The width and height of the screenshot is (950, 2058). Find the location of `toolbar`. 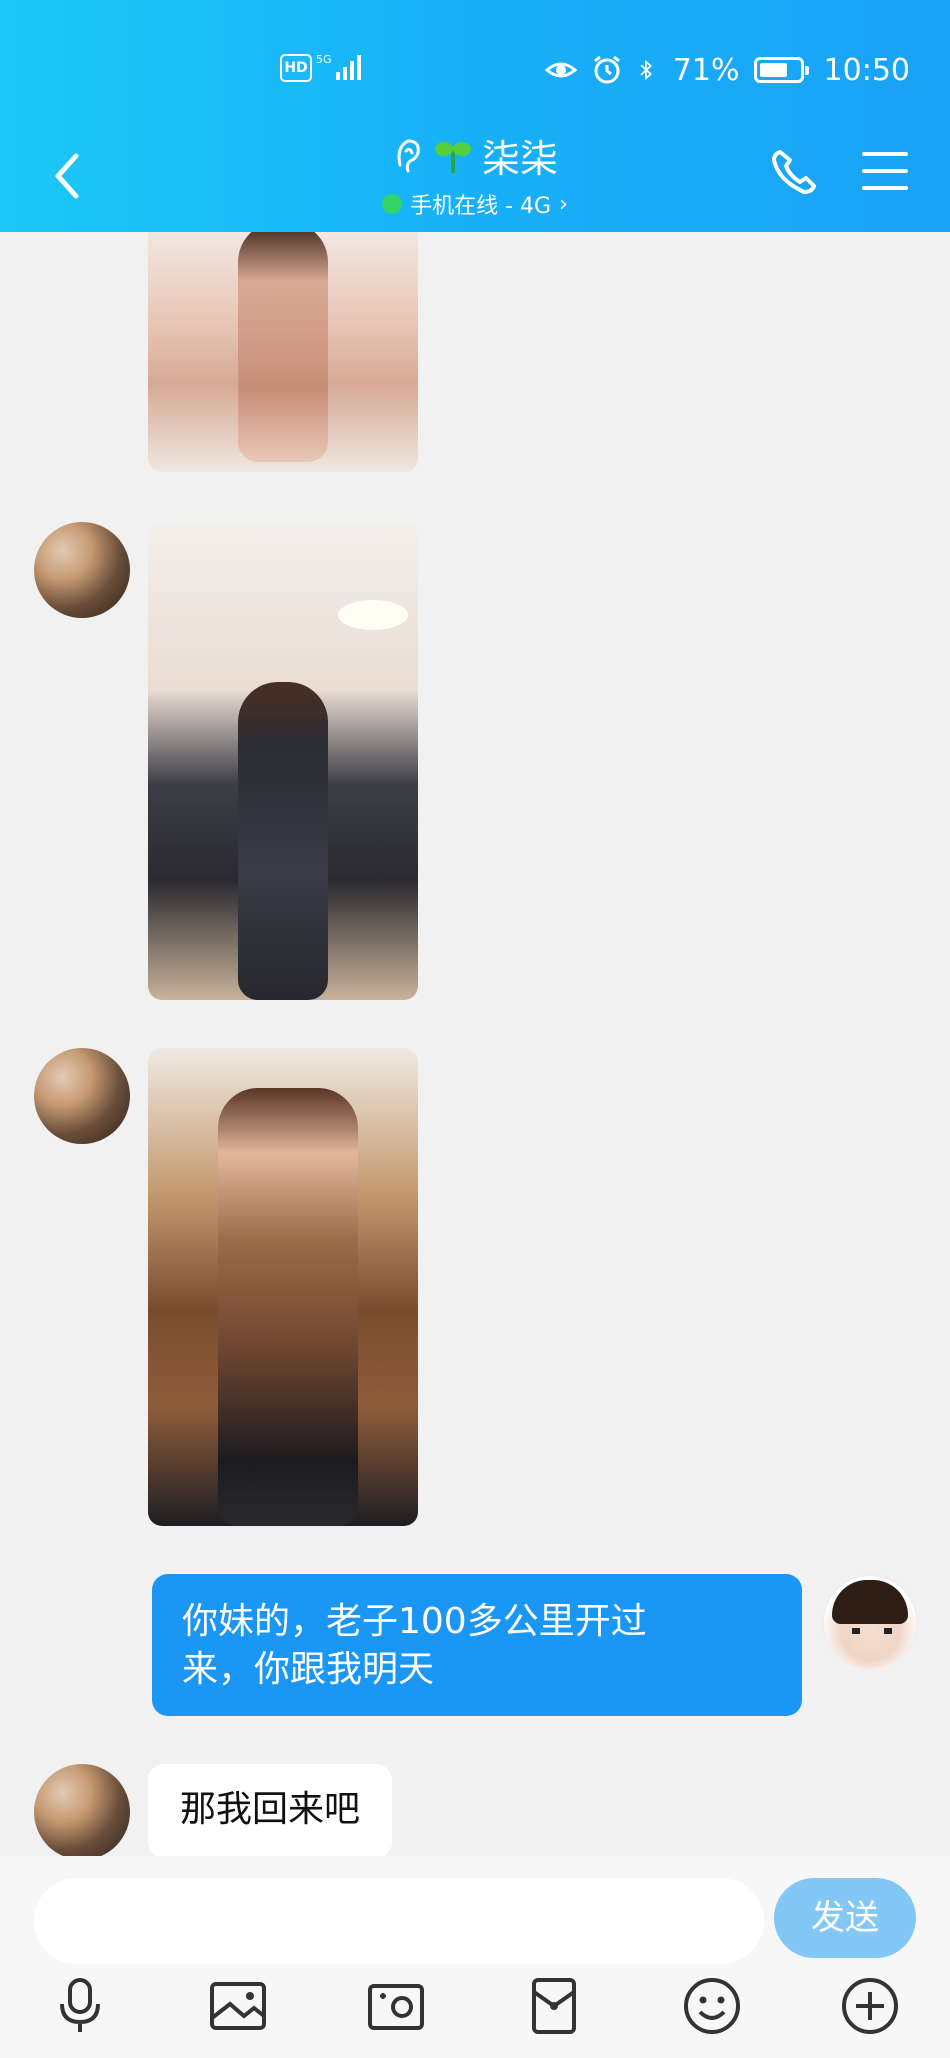

toolbar is located at coordinates (475, 2014).